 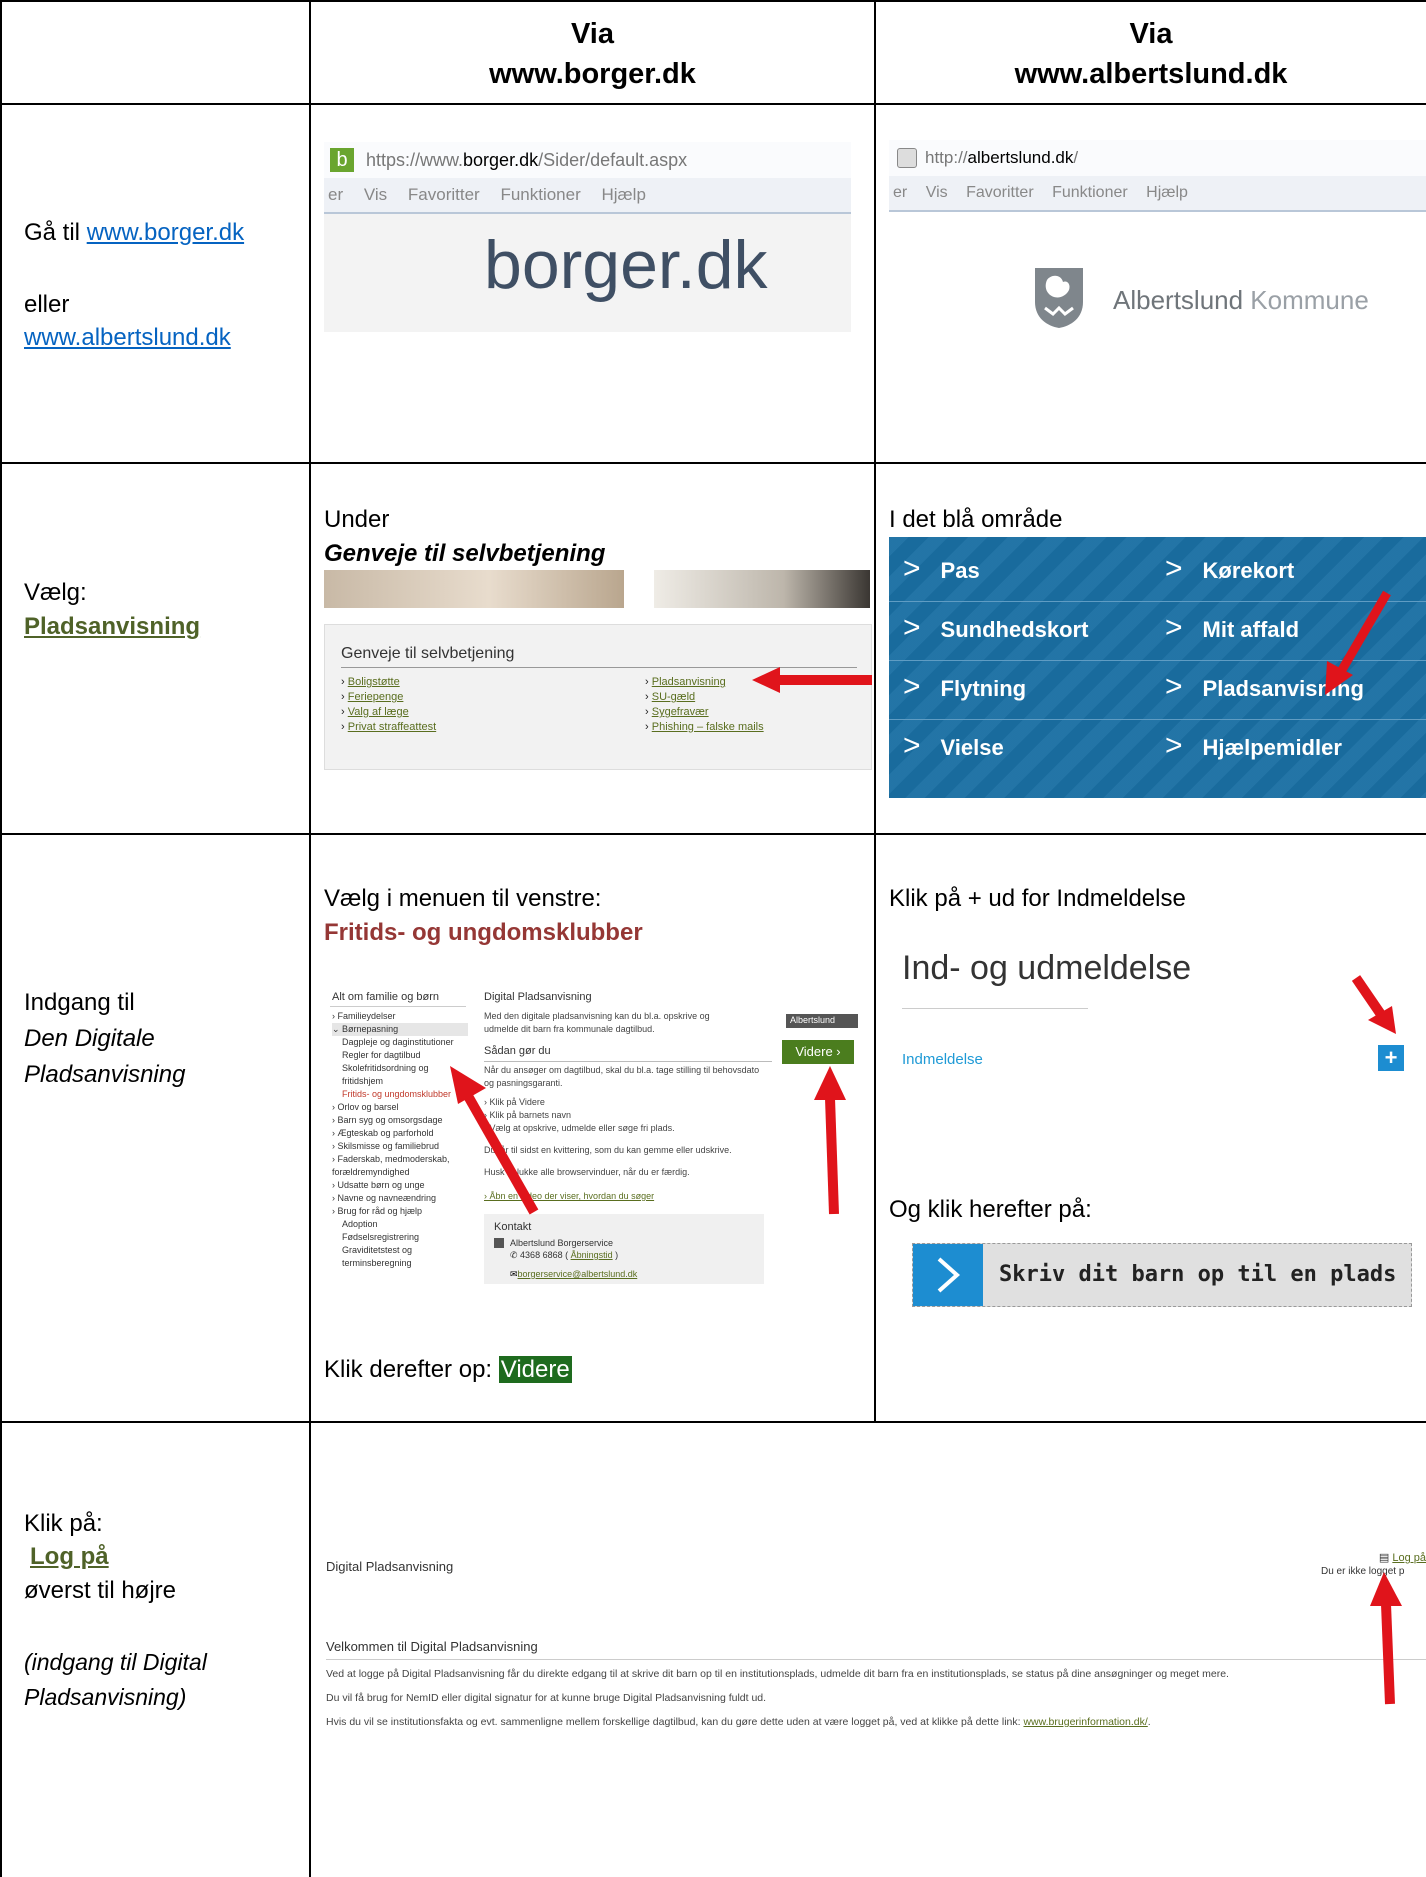 I want to click on choose-pladsanvisning: Pladsanvisning, so click(x=112, y=626).